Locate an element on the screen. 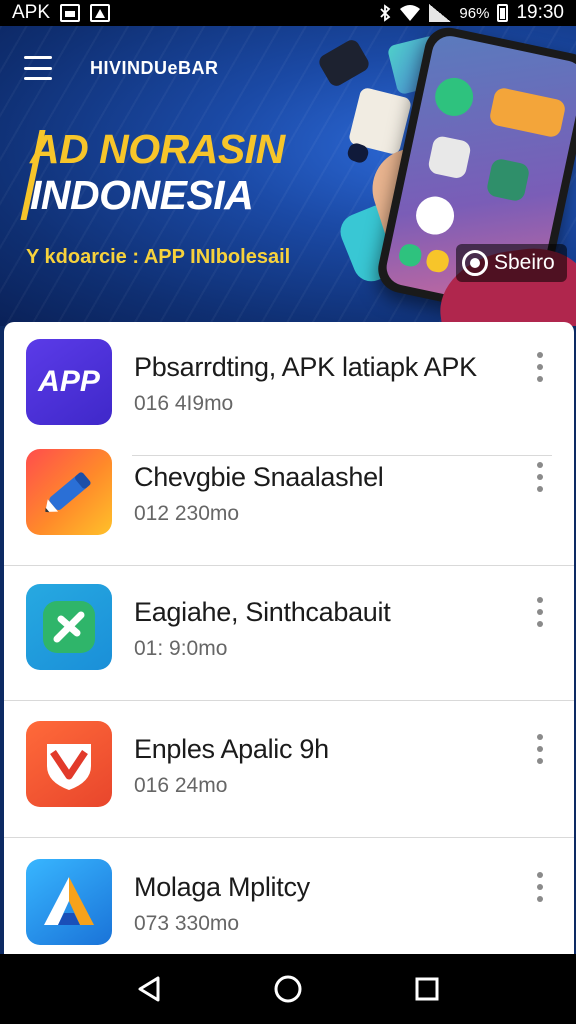 The image size is (576, 1024). shield-icon is located at coordinates (69, 764).